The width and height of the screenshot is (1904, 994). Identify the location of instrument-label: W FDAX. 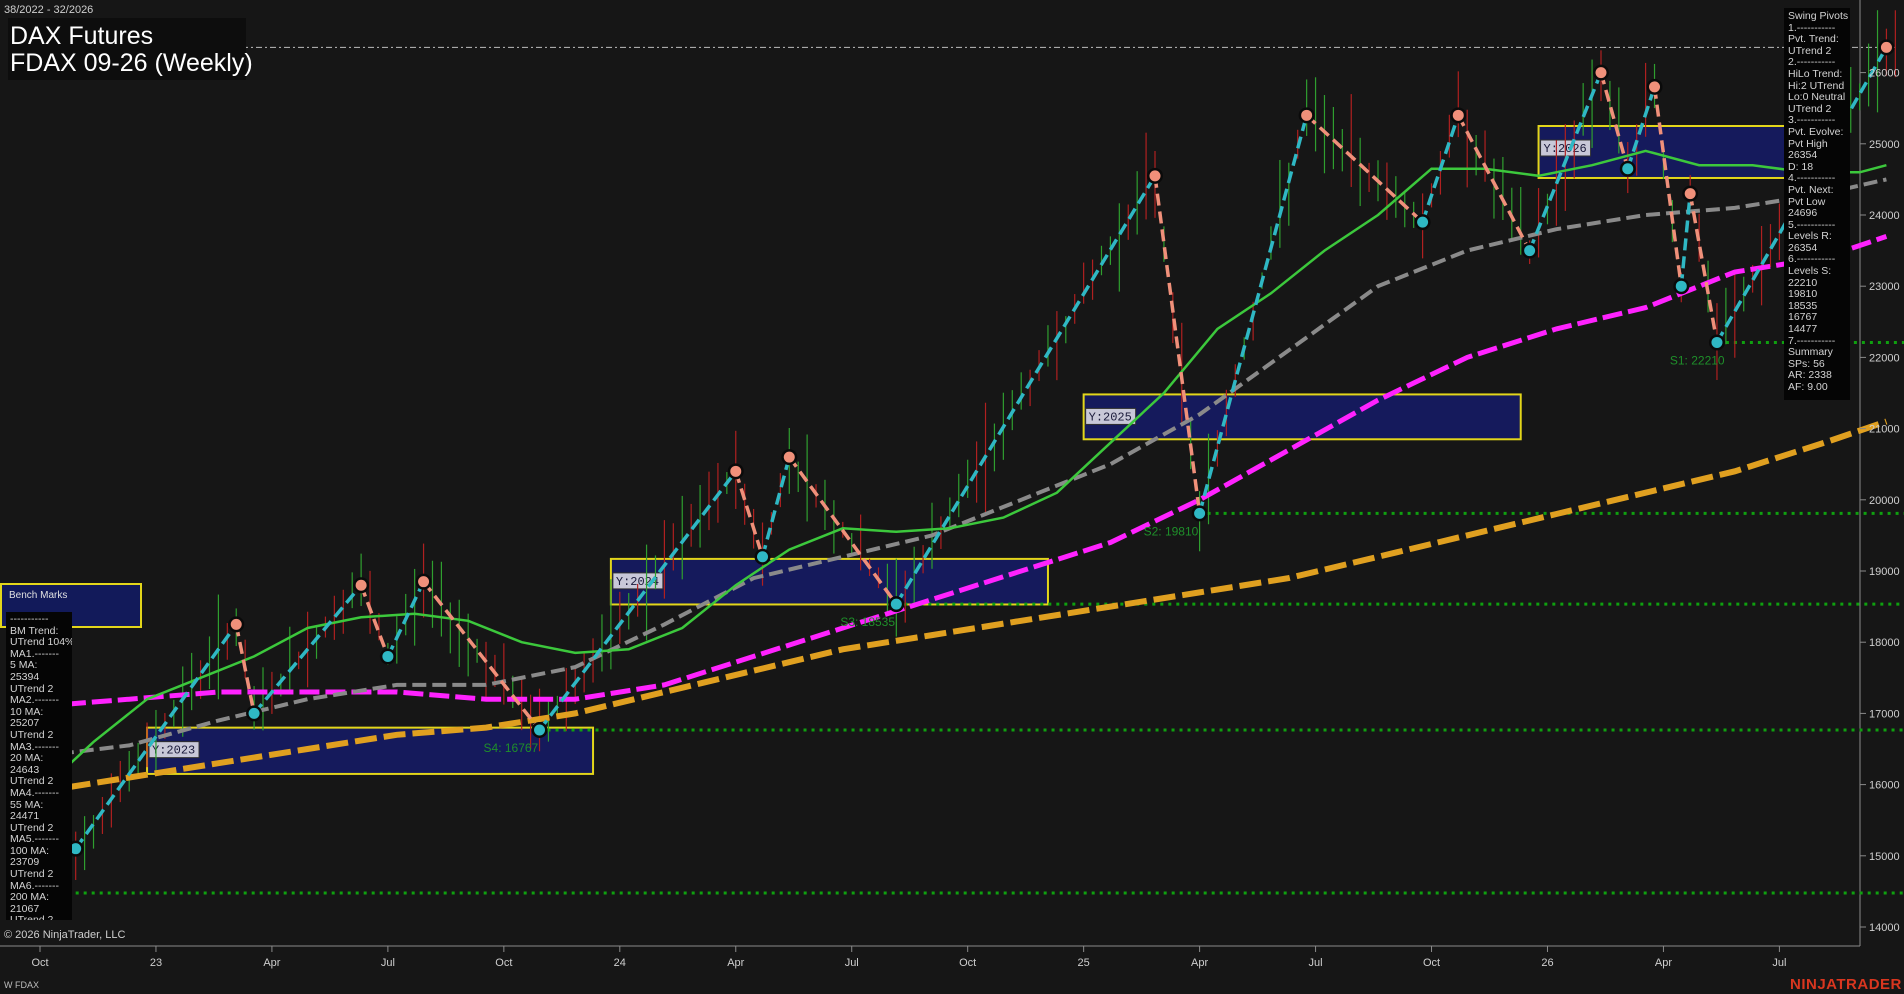
(21, 985).